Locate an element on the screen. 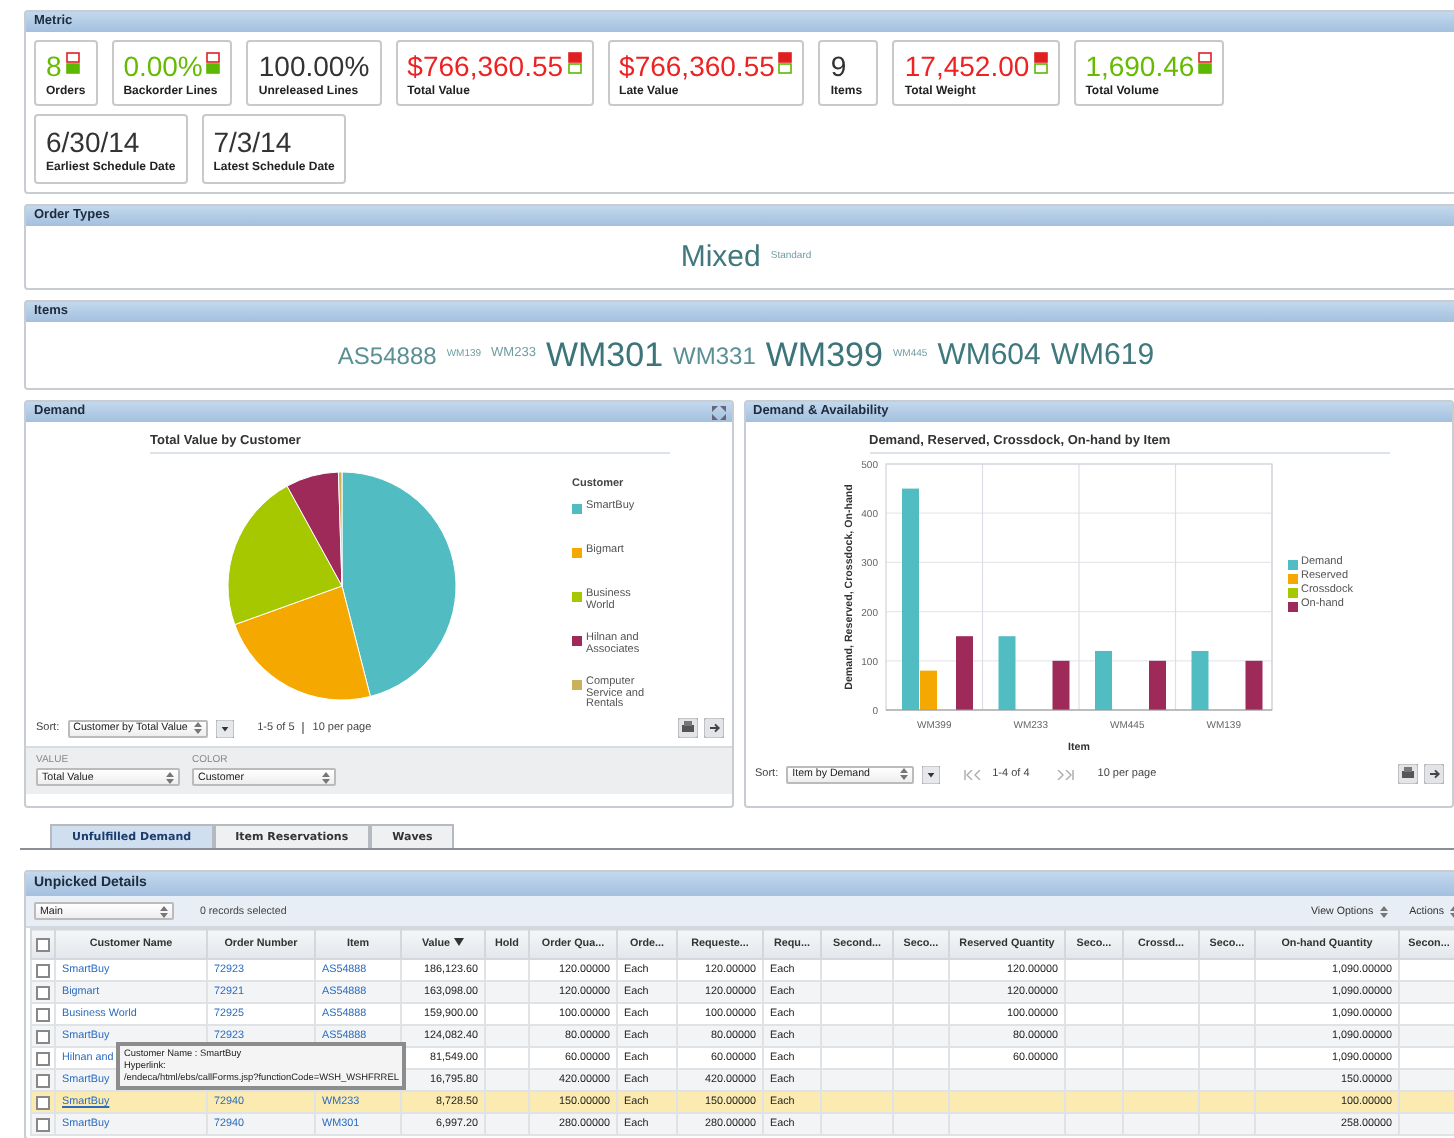 The width and height of the screenshot is (1454, 1138). tag-link: WM301 is located at coordinates (604, 355).